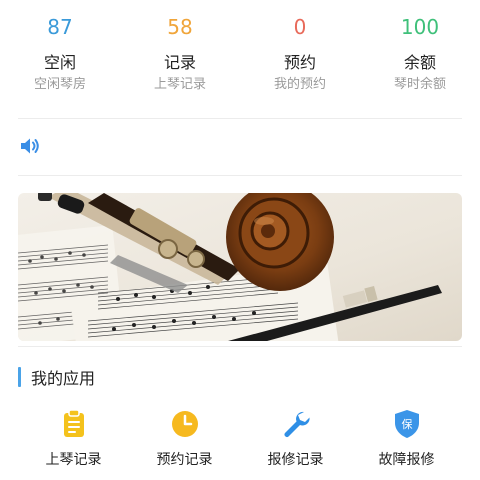 The height and width of the screenshot is (480, 480). What do you see at coordinates (63, 378) in the screenshot?
I see `section-title: 我的应用` at bounding box center [63, 378].